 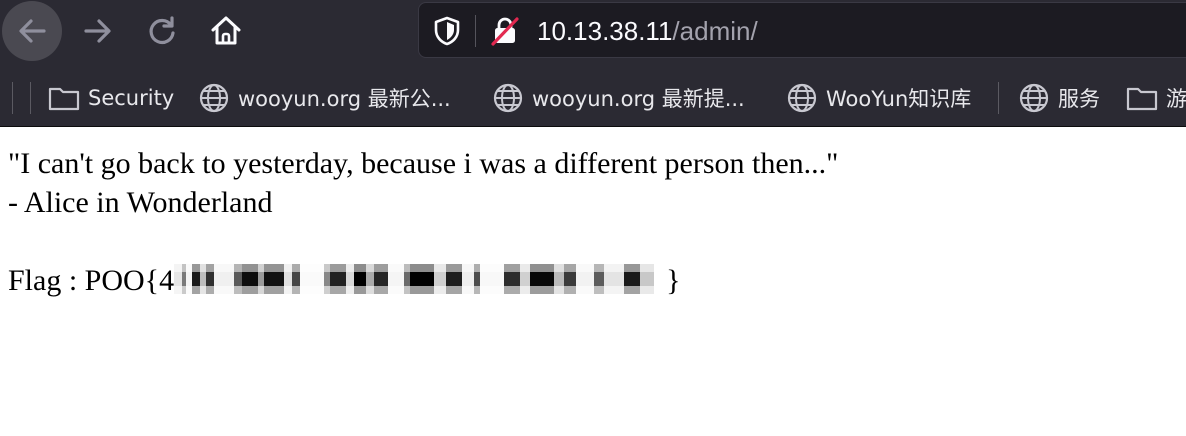 I want to click on tracking-protection-button, so click(x=447, y=31).